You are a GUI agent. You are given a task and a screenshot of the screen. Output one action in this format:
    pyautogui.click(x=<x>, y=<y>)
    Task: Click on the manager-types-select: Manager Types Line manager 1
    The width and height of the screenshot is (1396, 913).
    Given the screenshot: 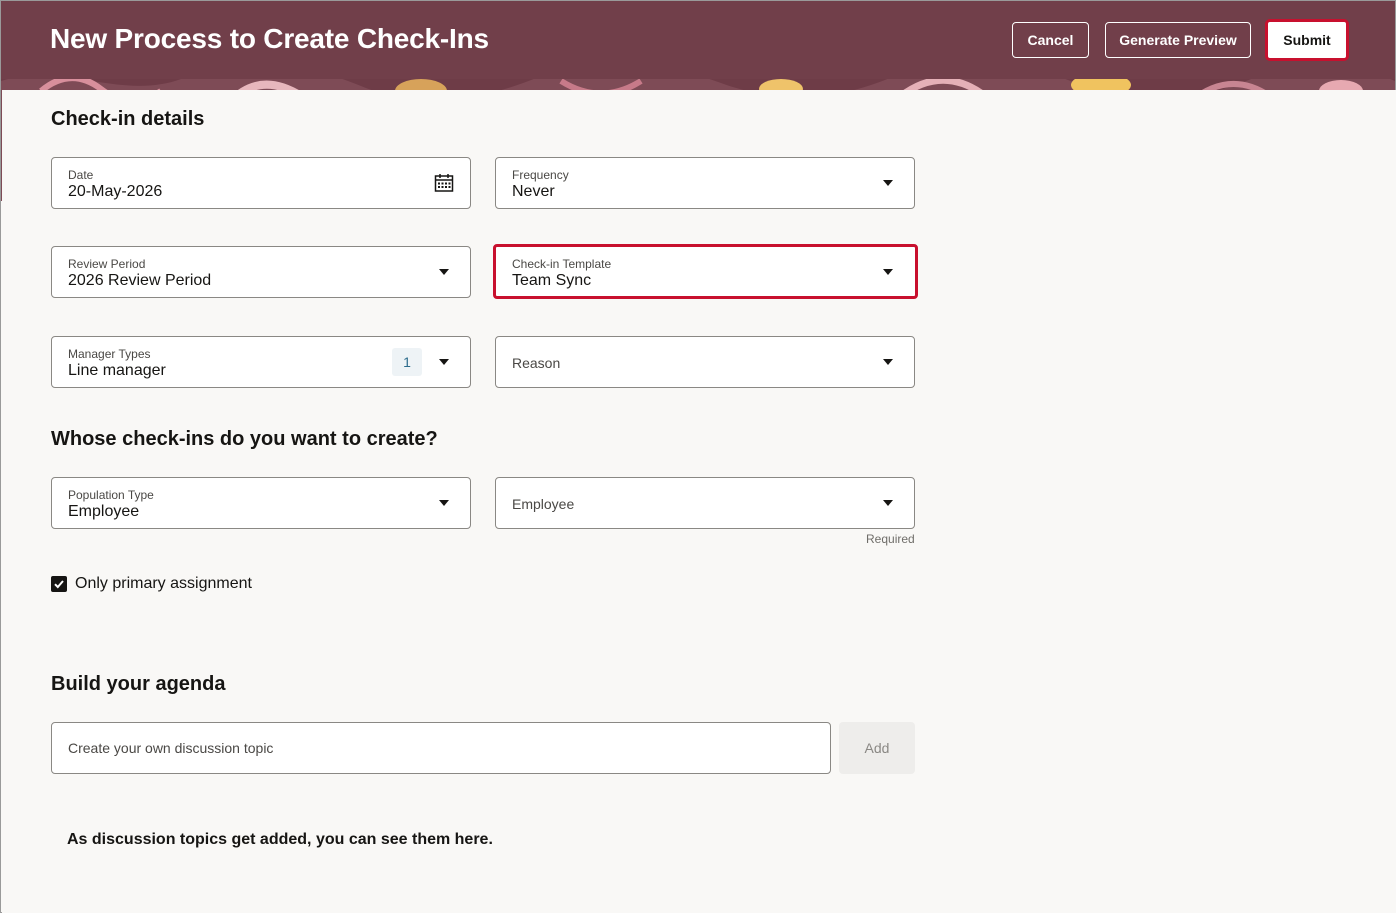 What is the action you would take?
    pyautogui.click(x=261, y=362)
    